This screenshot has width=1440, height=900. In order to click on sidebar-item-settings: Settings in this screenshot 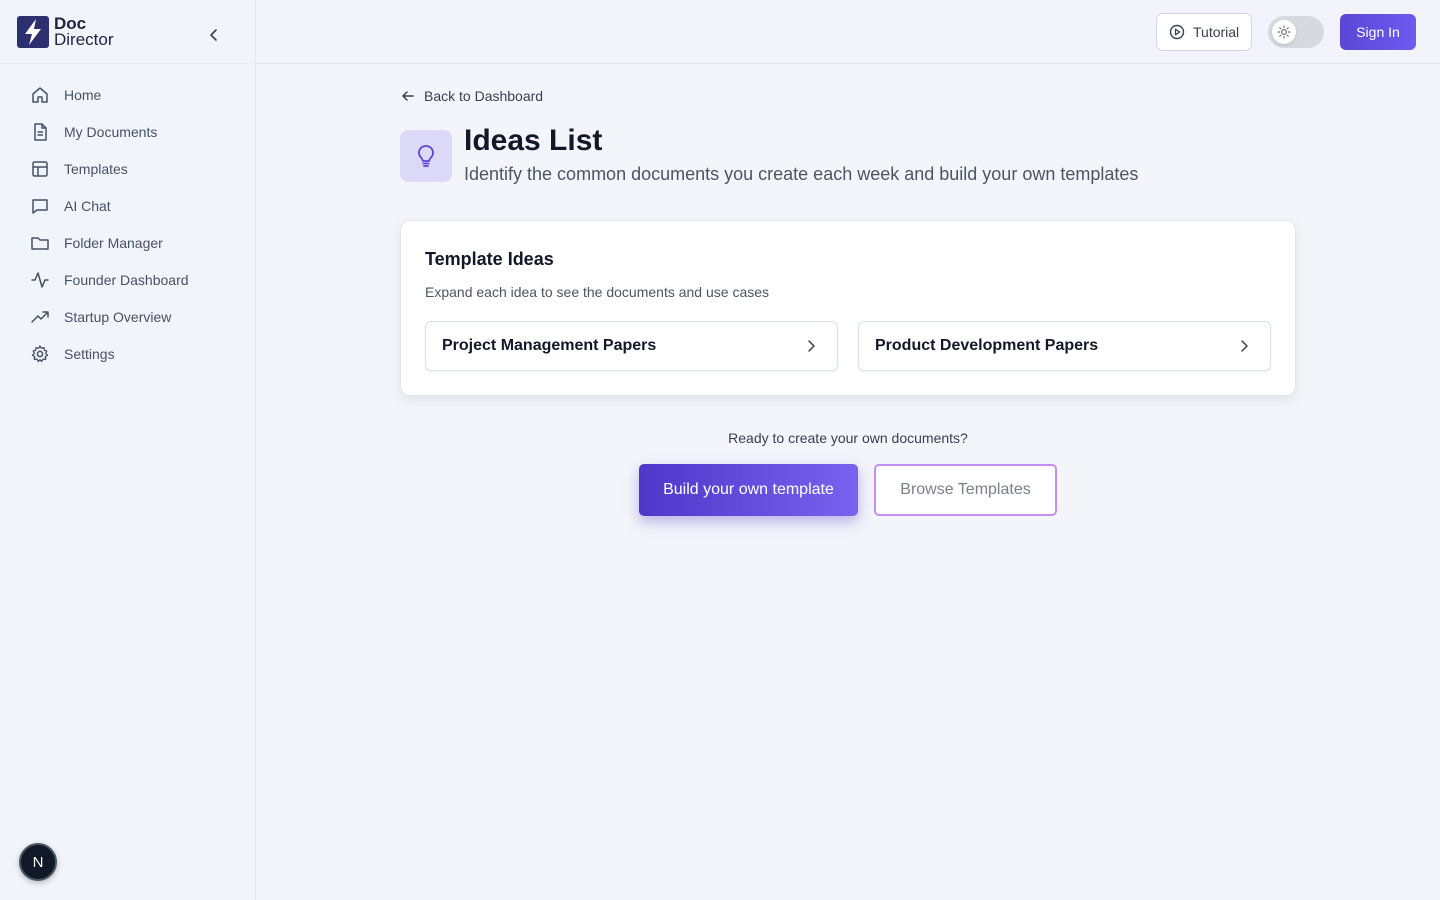, I will do `click(127, 353)`.